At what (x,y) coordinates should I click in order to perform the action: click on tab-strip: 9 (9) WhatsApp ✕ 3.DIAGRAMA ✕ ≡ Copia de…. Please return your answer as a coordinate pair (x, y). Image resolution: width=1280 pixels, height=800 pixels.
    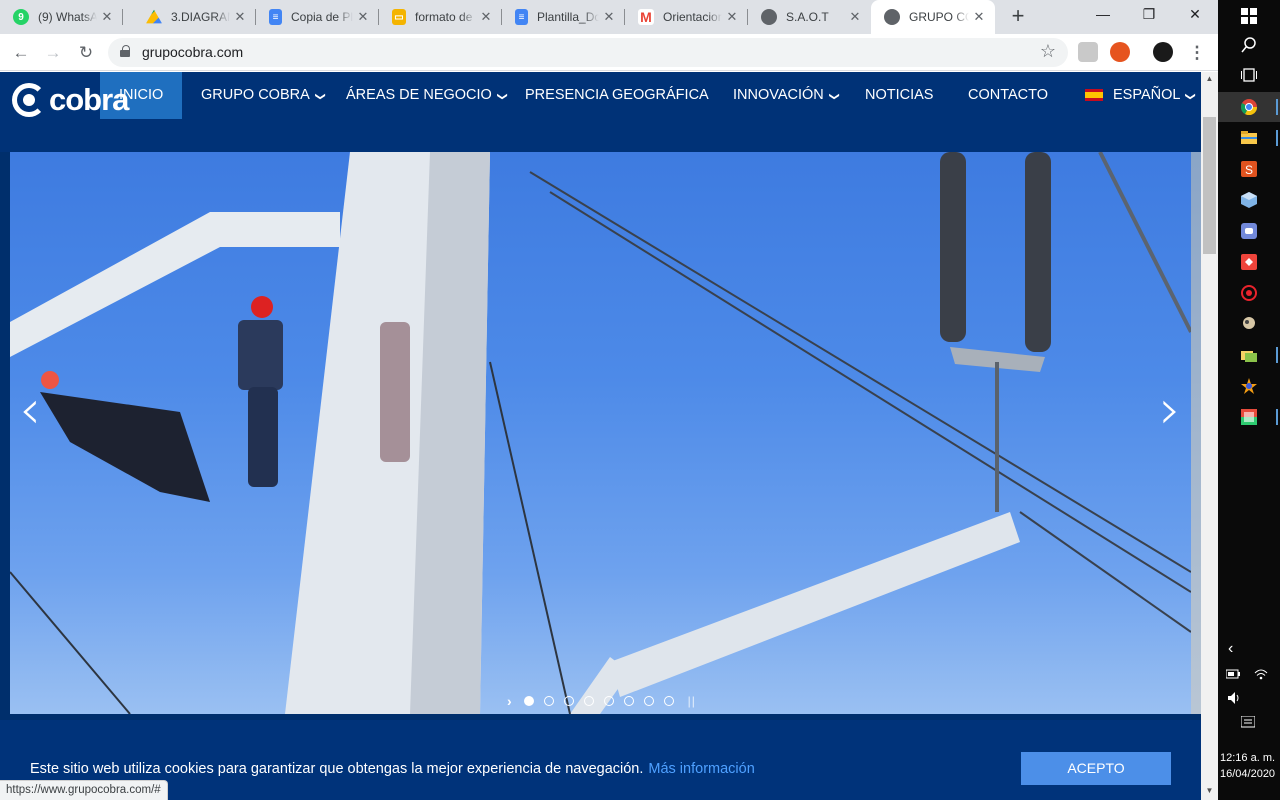
    Looking at the image, I should click on (609, 17).